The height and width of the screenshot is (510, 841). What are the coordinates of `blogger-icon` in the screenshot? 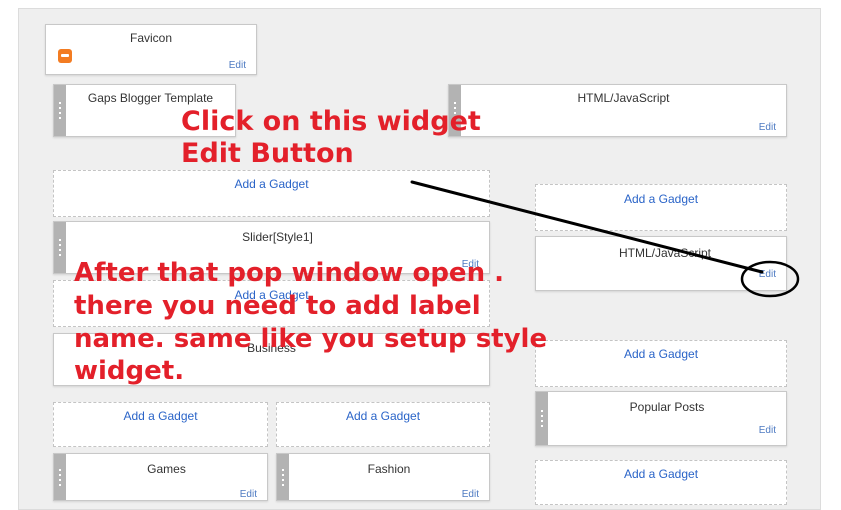 It's located at (65, 56).